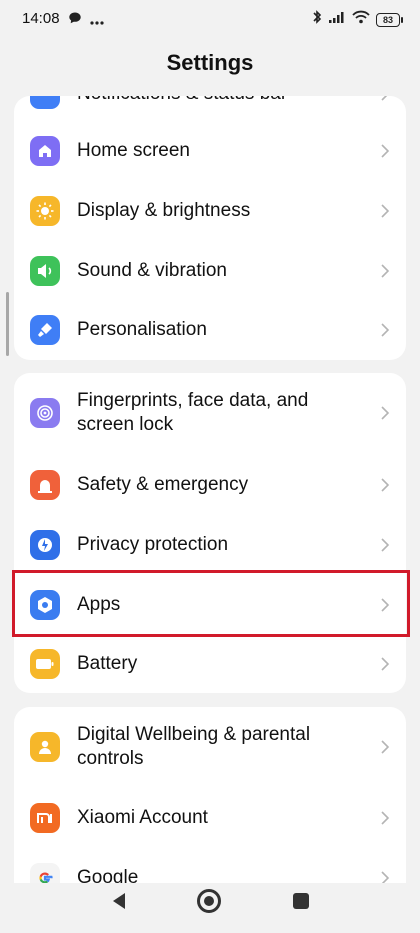  What do you see at coordinates (317, 19) in the screenshot?
I see `bluetooth-icon` at bounding box center [317, 19].